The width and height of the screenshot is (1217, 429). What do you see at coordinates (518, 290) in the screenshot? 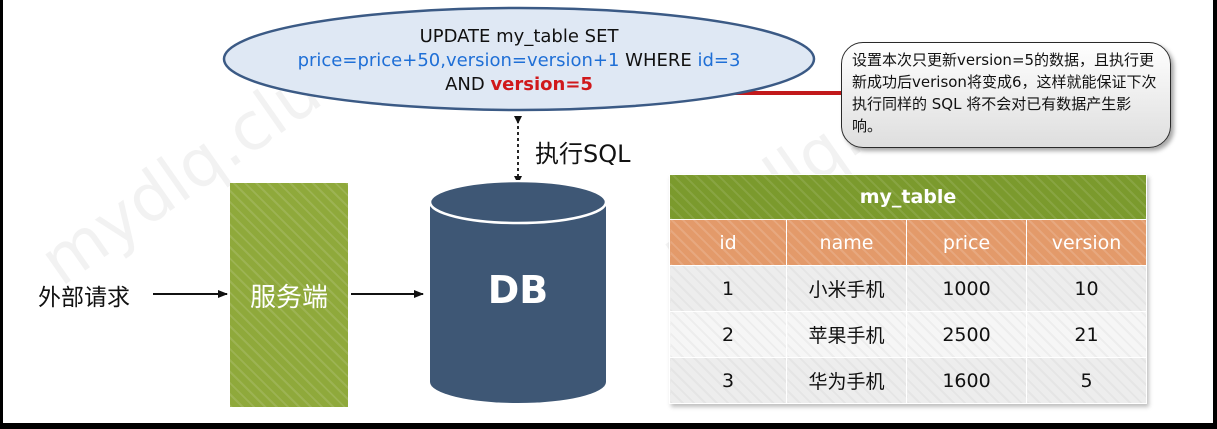
I see `db-label: DB` at bounding box center [518, 290].